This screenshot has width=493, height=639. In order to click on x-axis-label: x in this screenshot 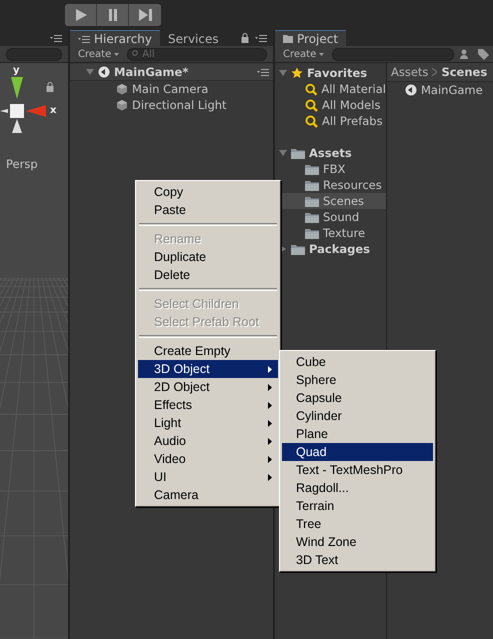, I will do `click(53, 110)`.